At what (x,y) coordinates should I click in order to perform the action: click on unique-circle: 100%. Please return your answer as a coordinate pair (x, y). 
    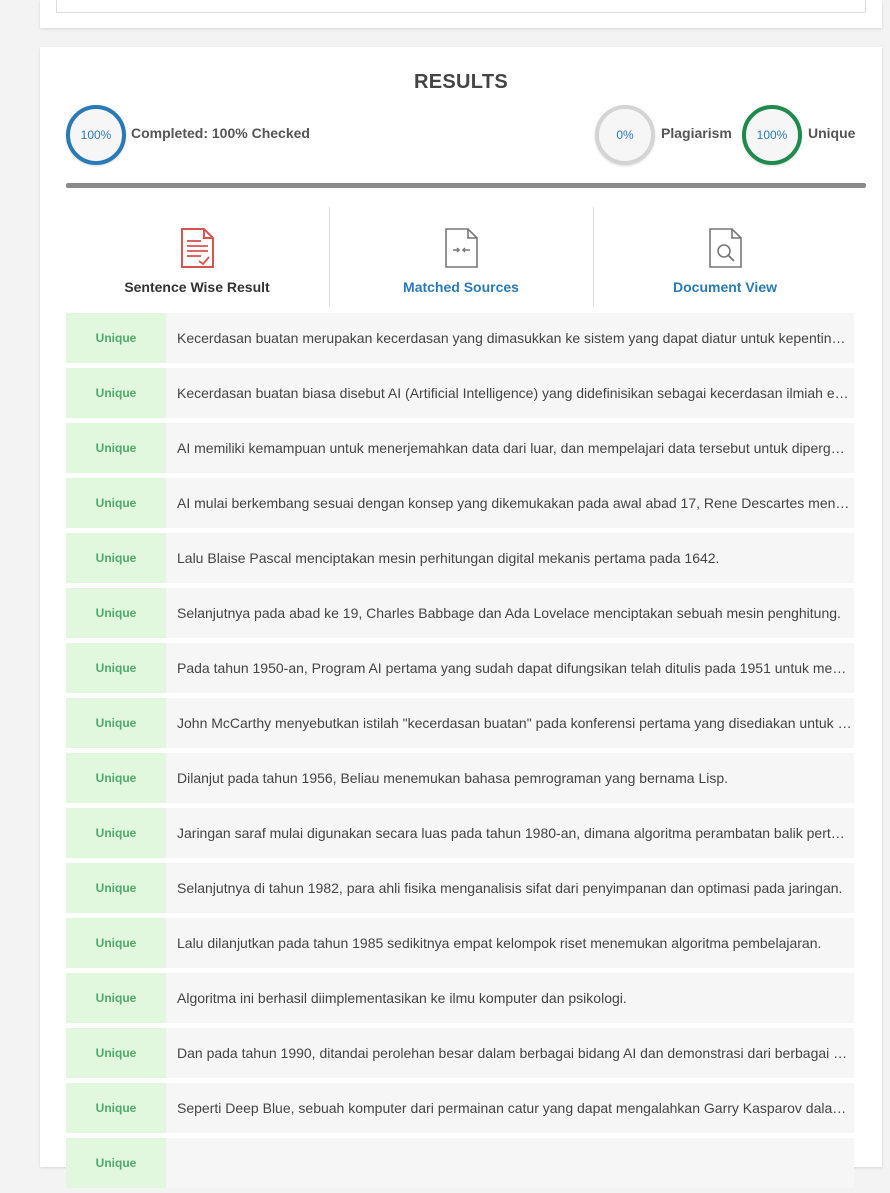
    Looking at the image, I should click on (772, 135).